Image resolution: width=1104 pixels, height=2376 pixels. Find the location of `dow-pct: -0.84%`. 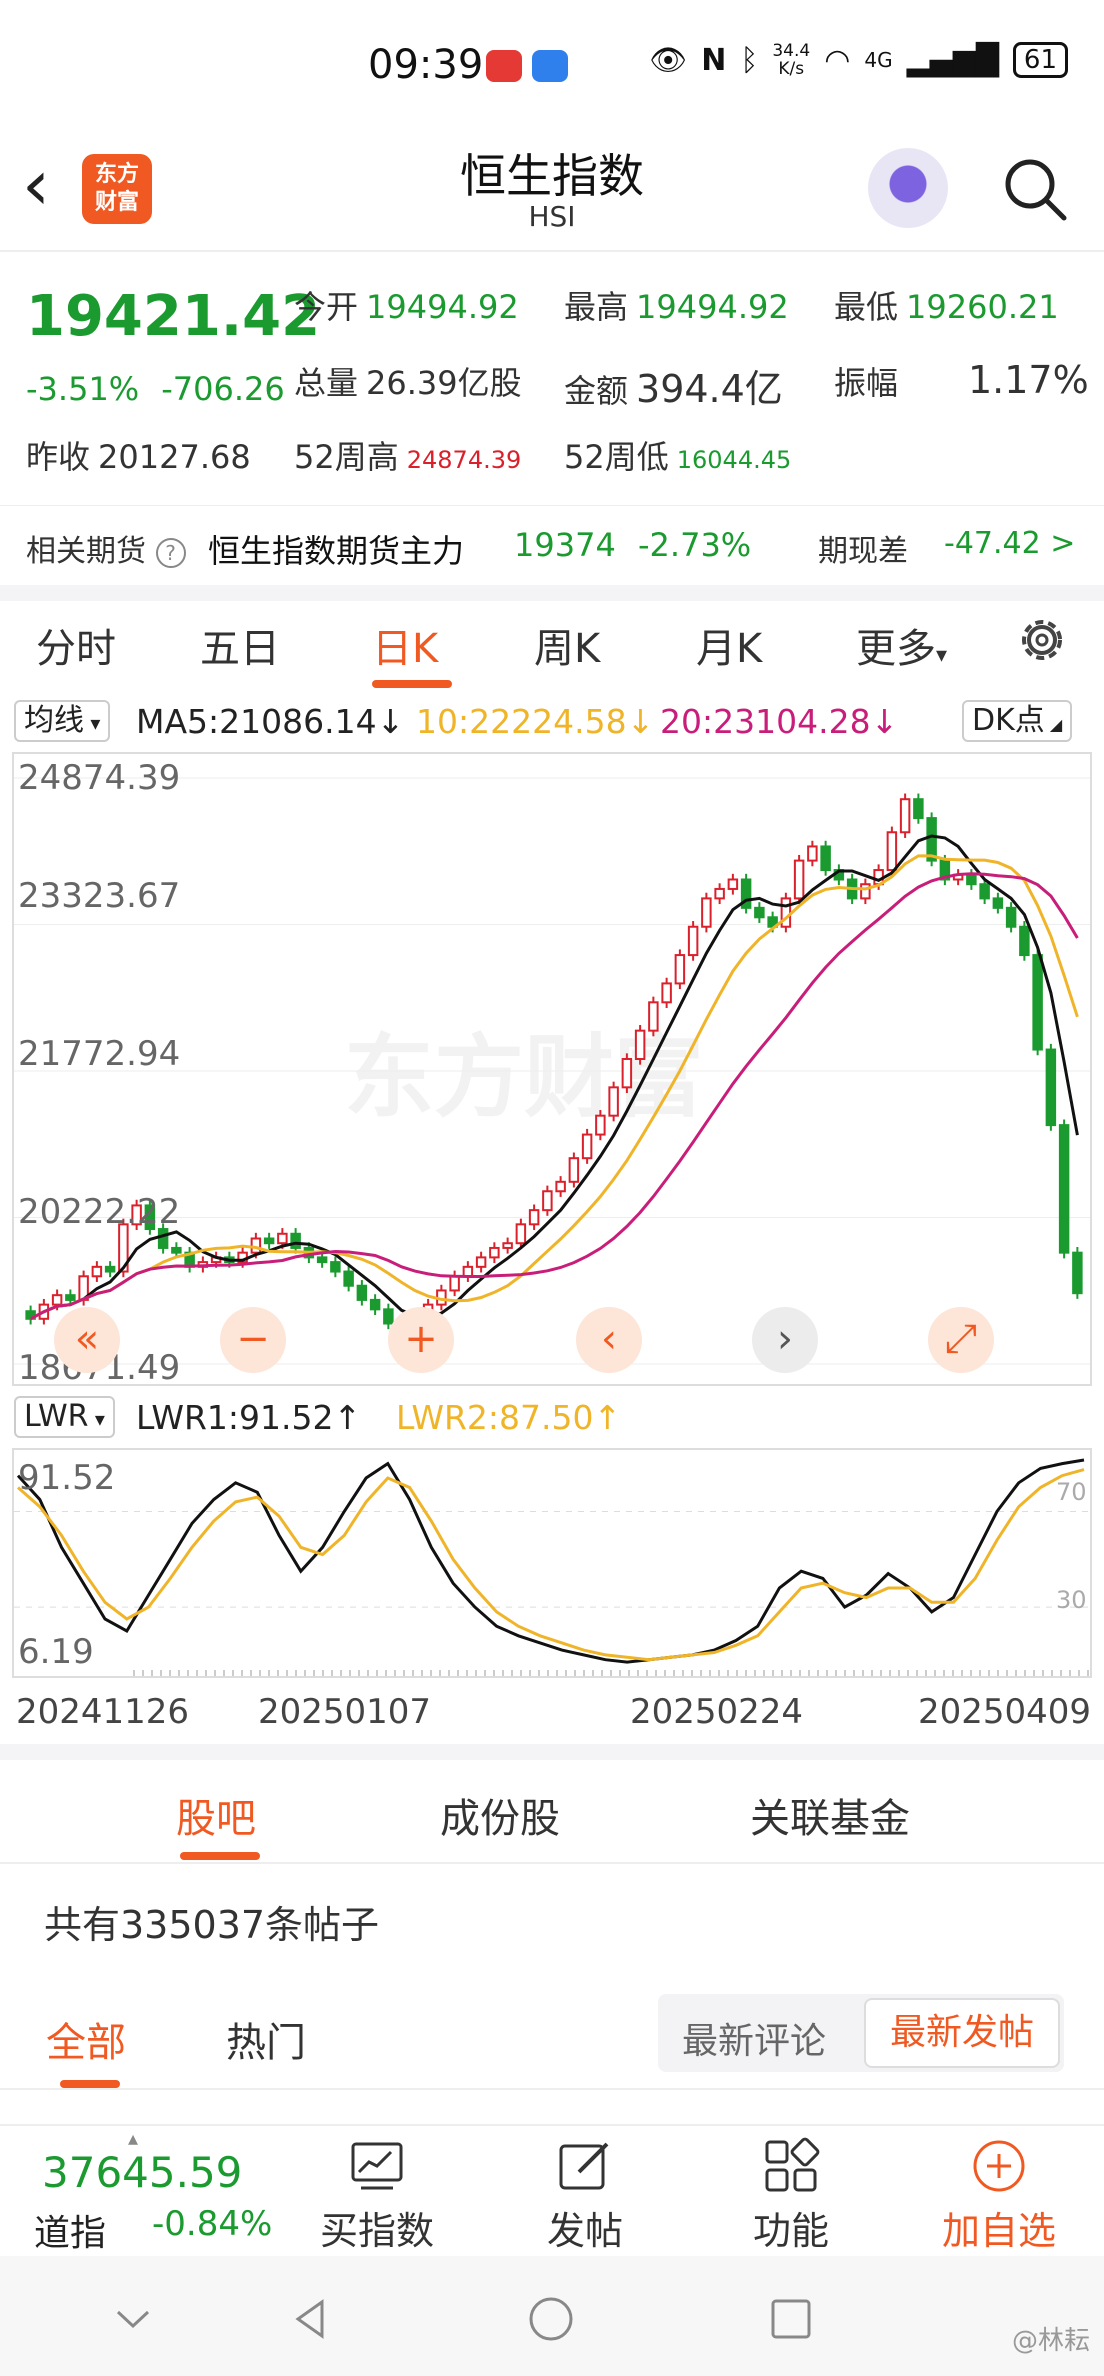

dow-pct: -0.84% is located at coordinates (212, 2224).